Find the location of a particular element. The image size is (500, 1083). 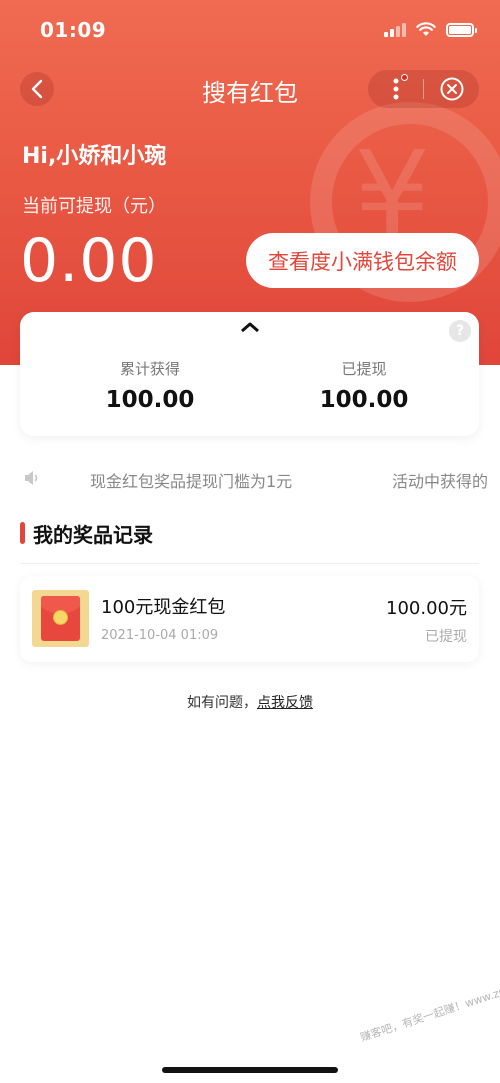

more-vertical-icon is located at coordinates (395, 89).